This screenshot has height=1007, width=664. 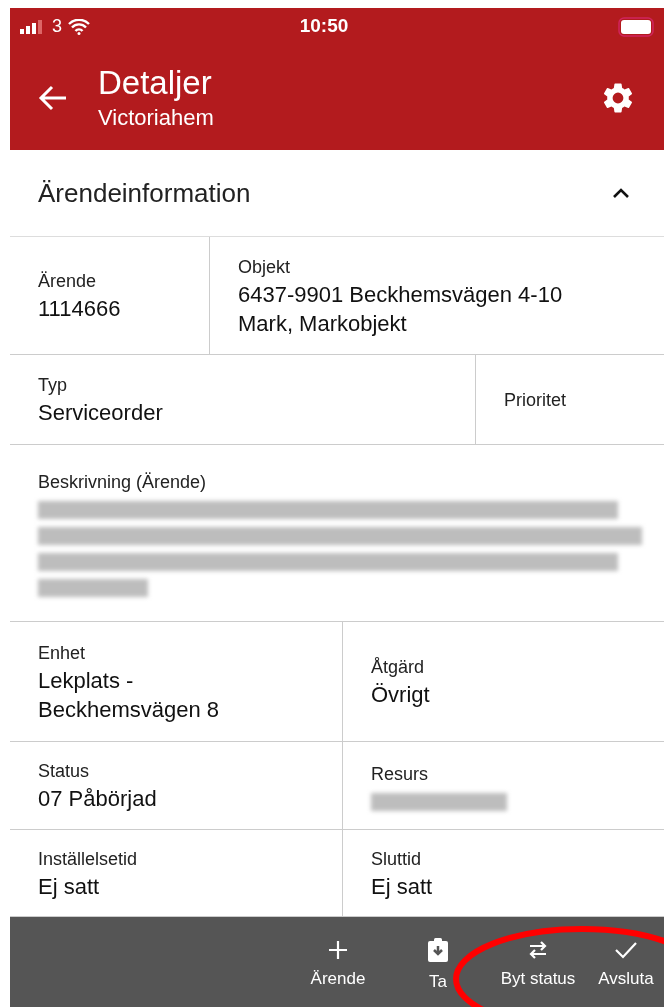 What do you see at coordinates (53, 385) in the screenshot?
I see `field-label: Typ` at bounding box center [53, 385].